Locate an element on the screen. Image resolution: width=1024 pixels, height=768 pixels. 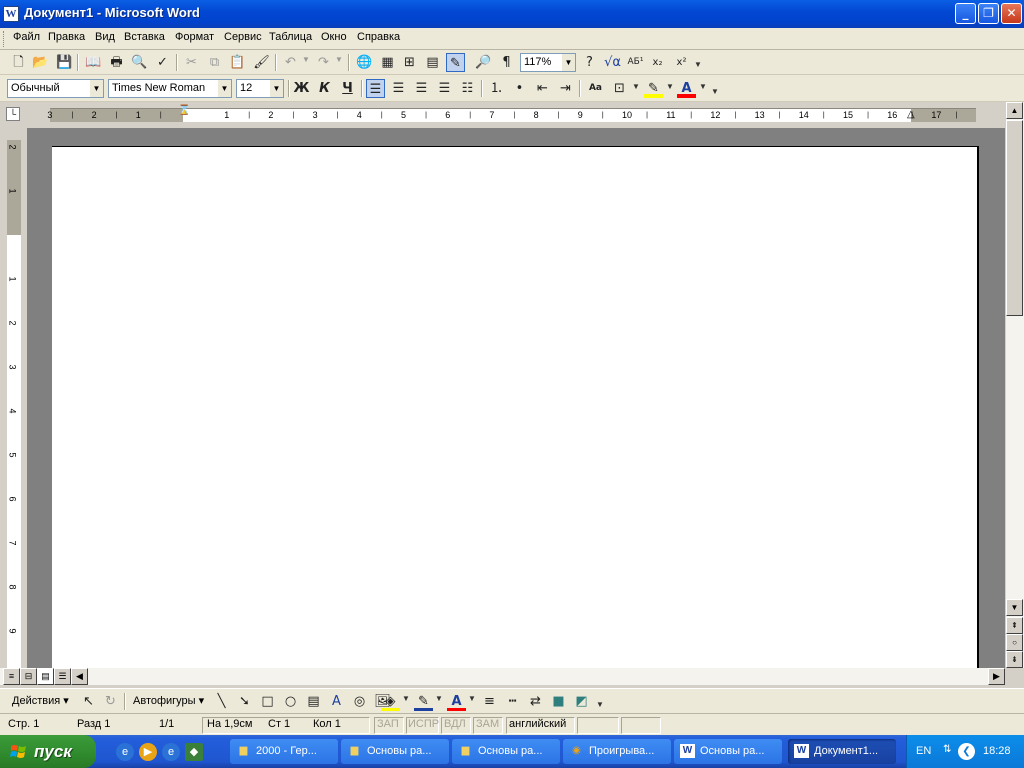
browser-icon: e is located at coordinates (171, 752).